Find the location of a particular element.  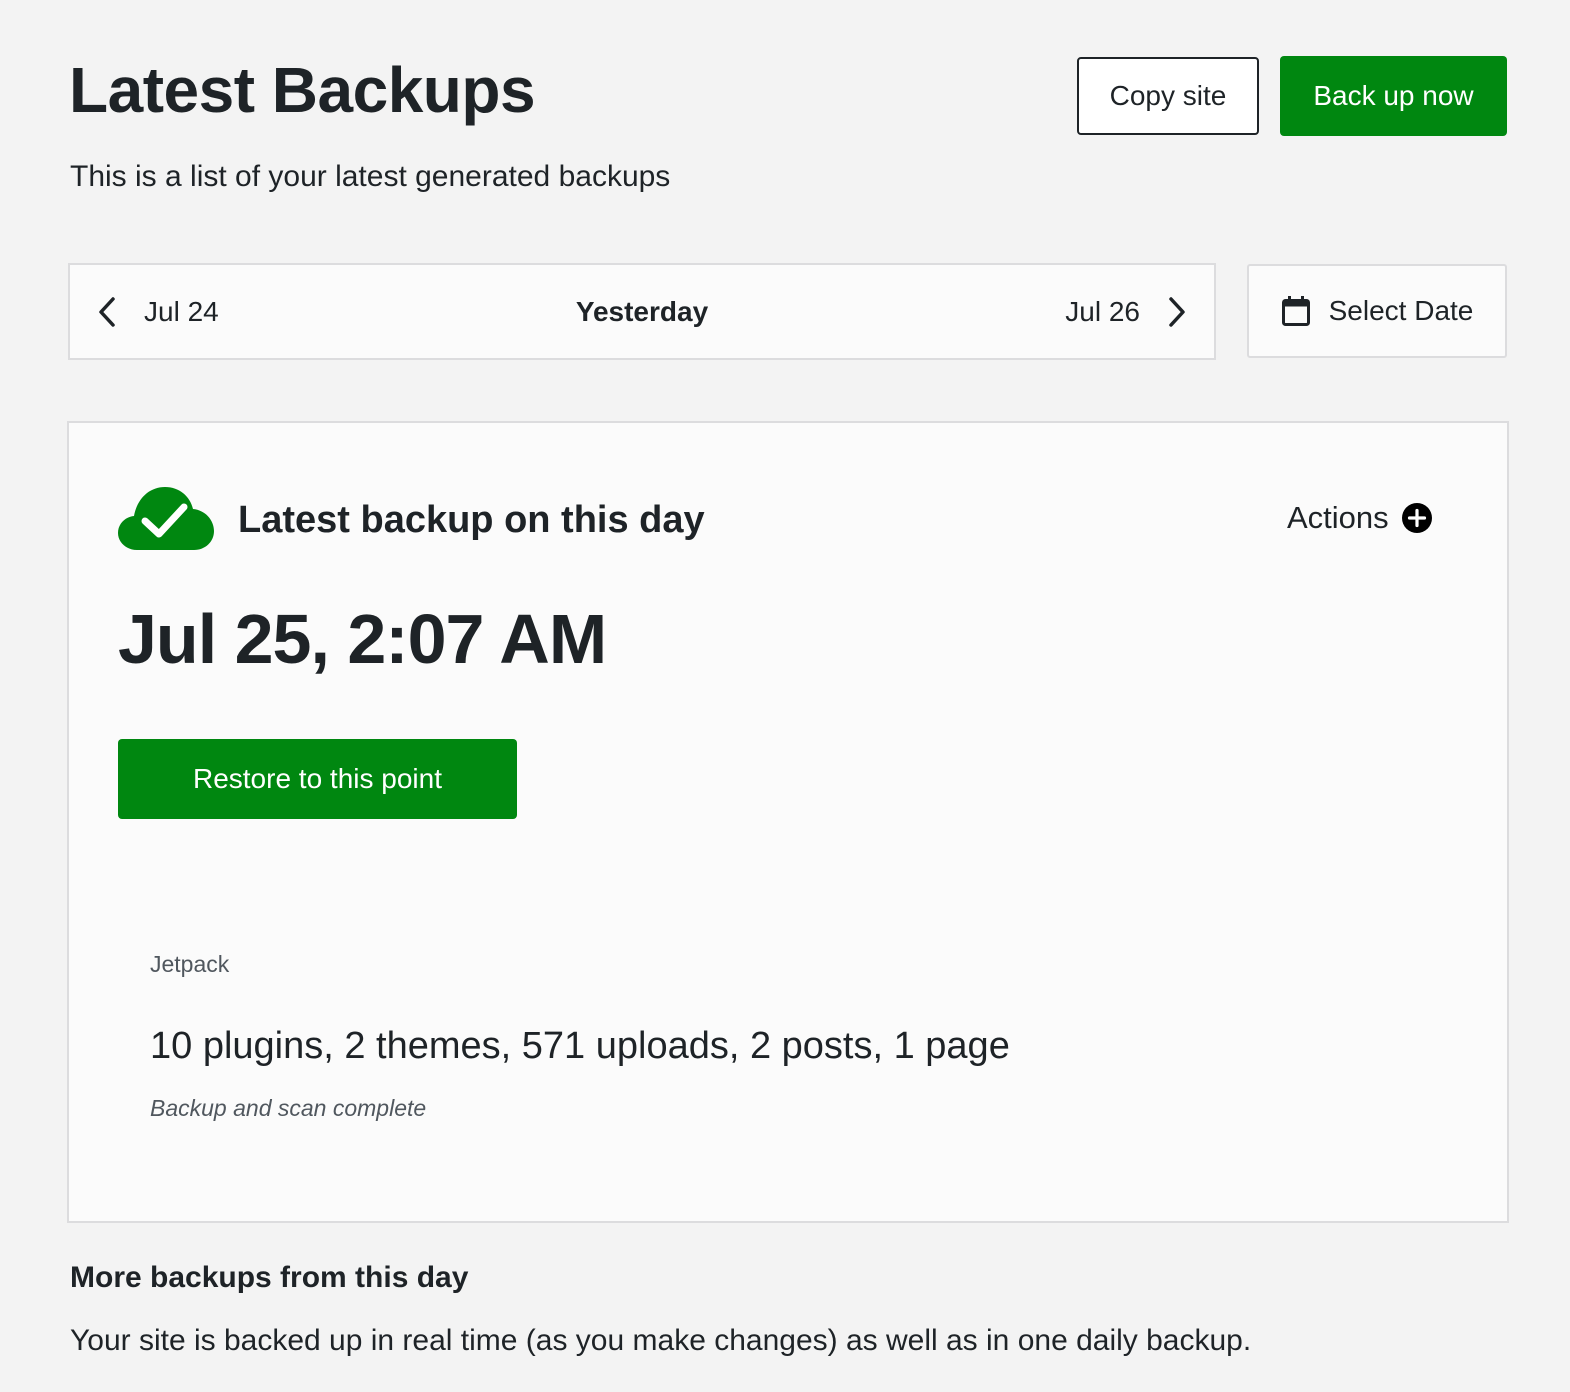

cloud-check-icon is located at coordinates (166, 518).